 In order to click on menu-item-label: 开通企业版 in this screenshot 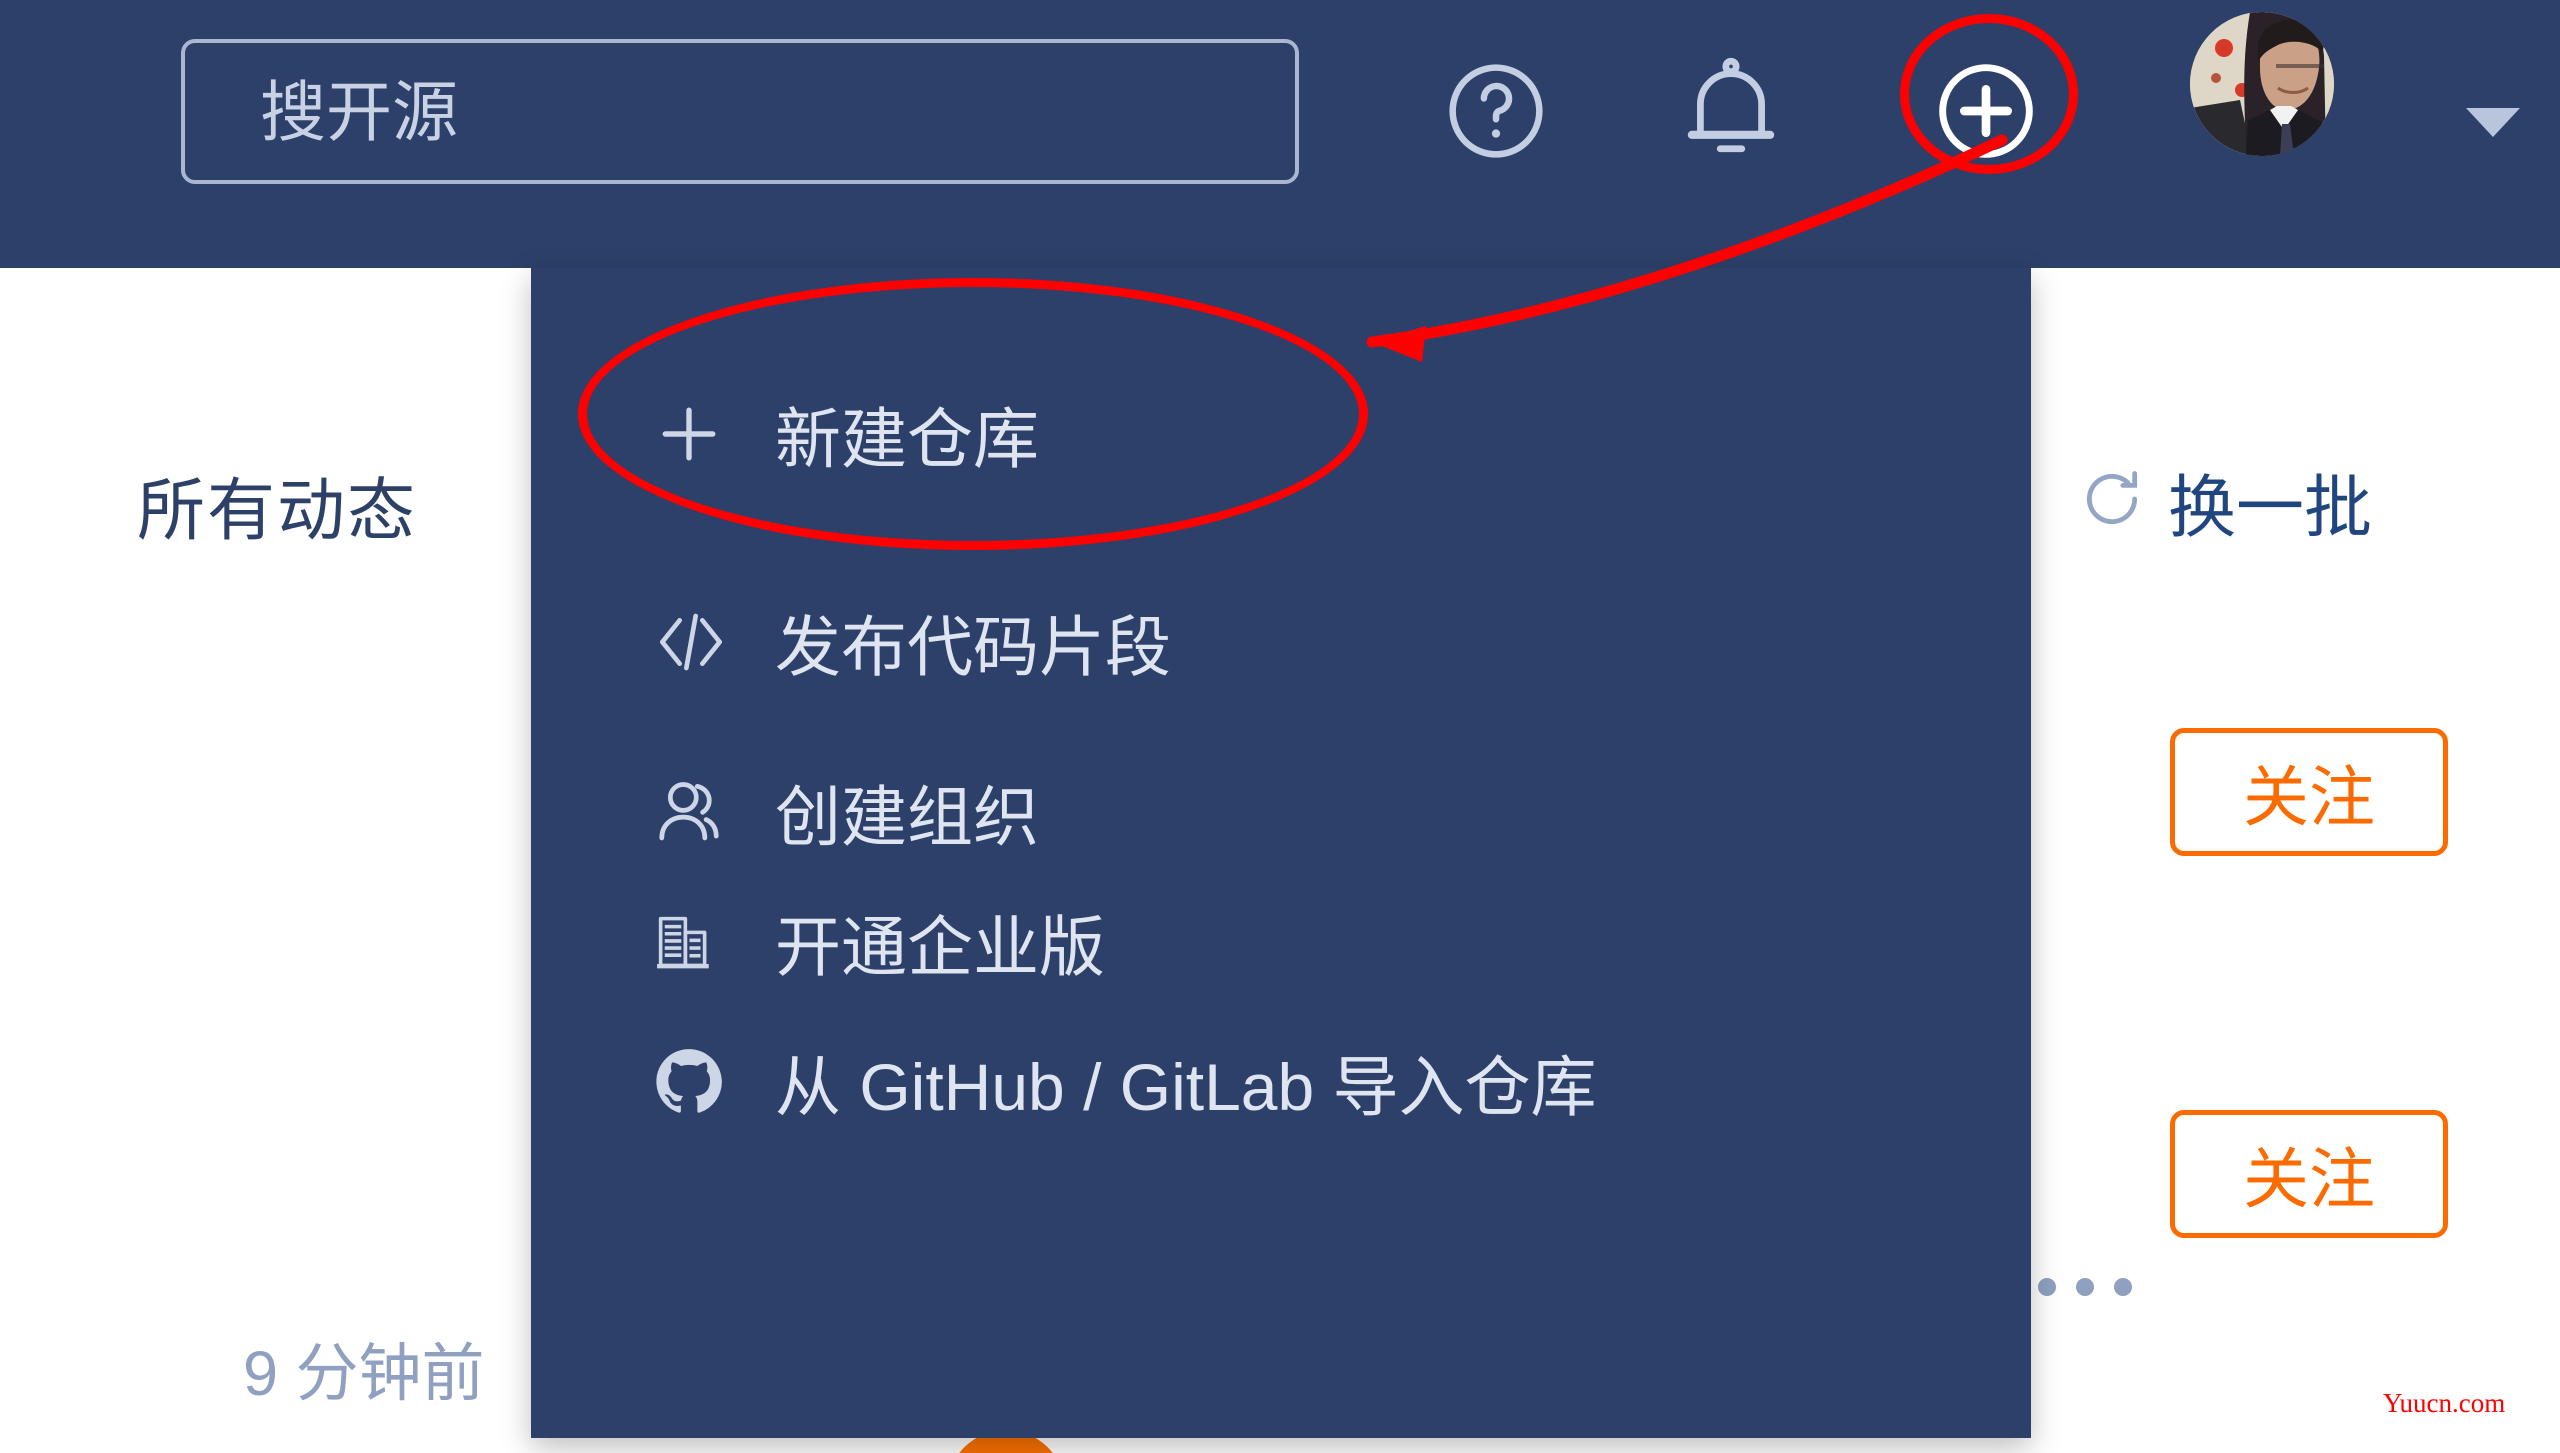, I will do `click(940, 947)`.